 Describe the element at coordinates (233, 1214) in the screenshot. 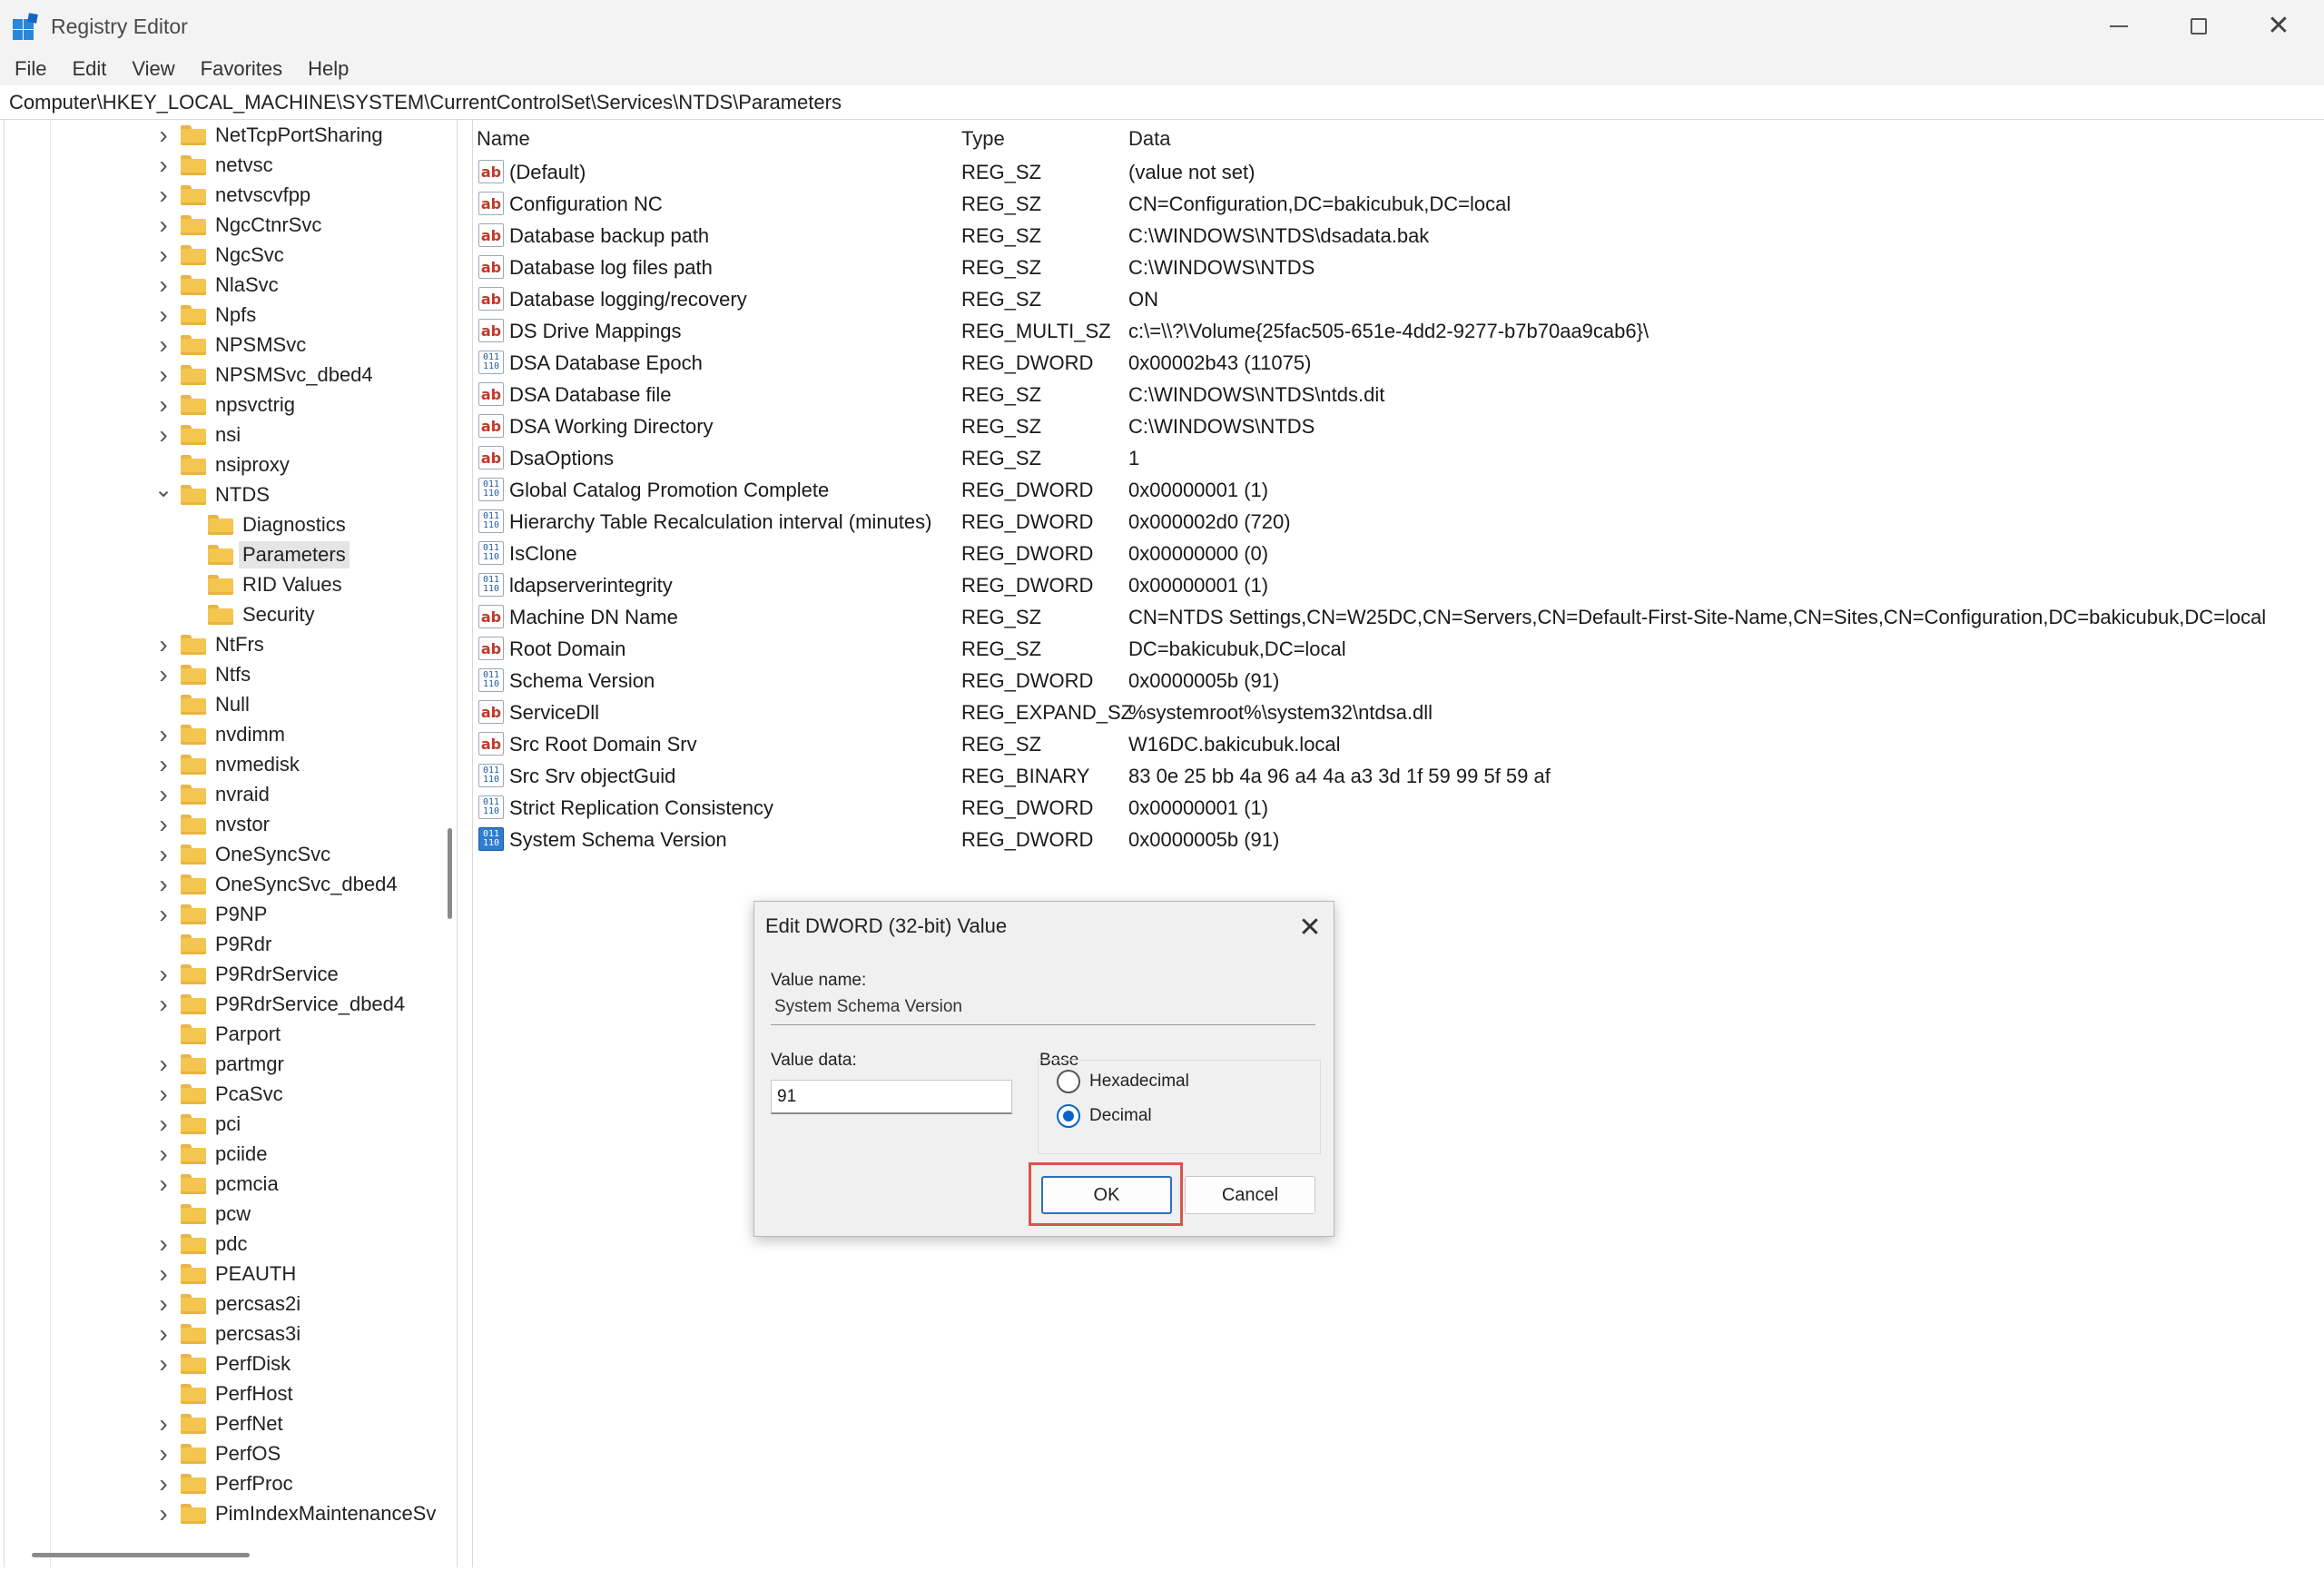

I see `tree-item-label: pcw` at that location.